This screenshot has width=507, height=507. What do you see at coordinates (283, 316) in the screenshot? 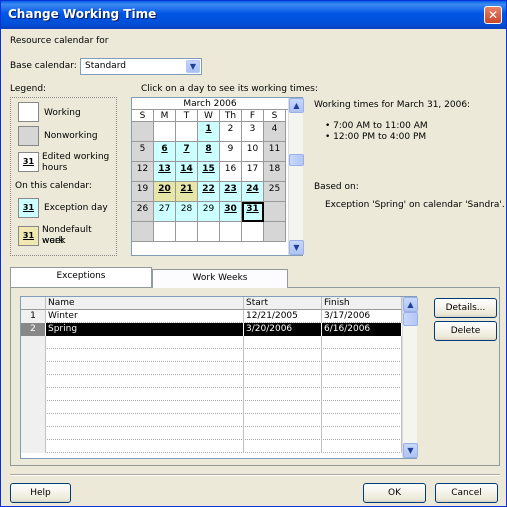
I see `cell-start: 12/21/2005` at bounding box center [283, 316].